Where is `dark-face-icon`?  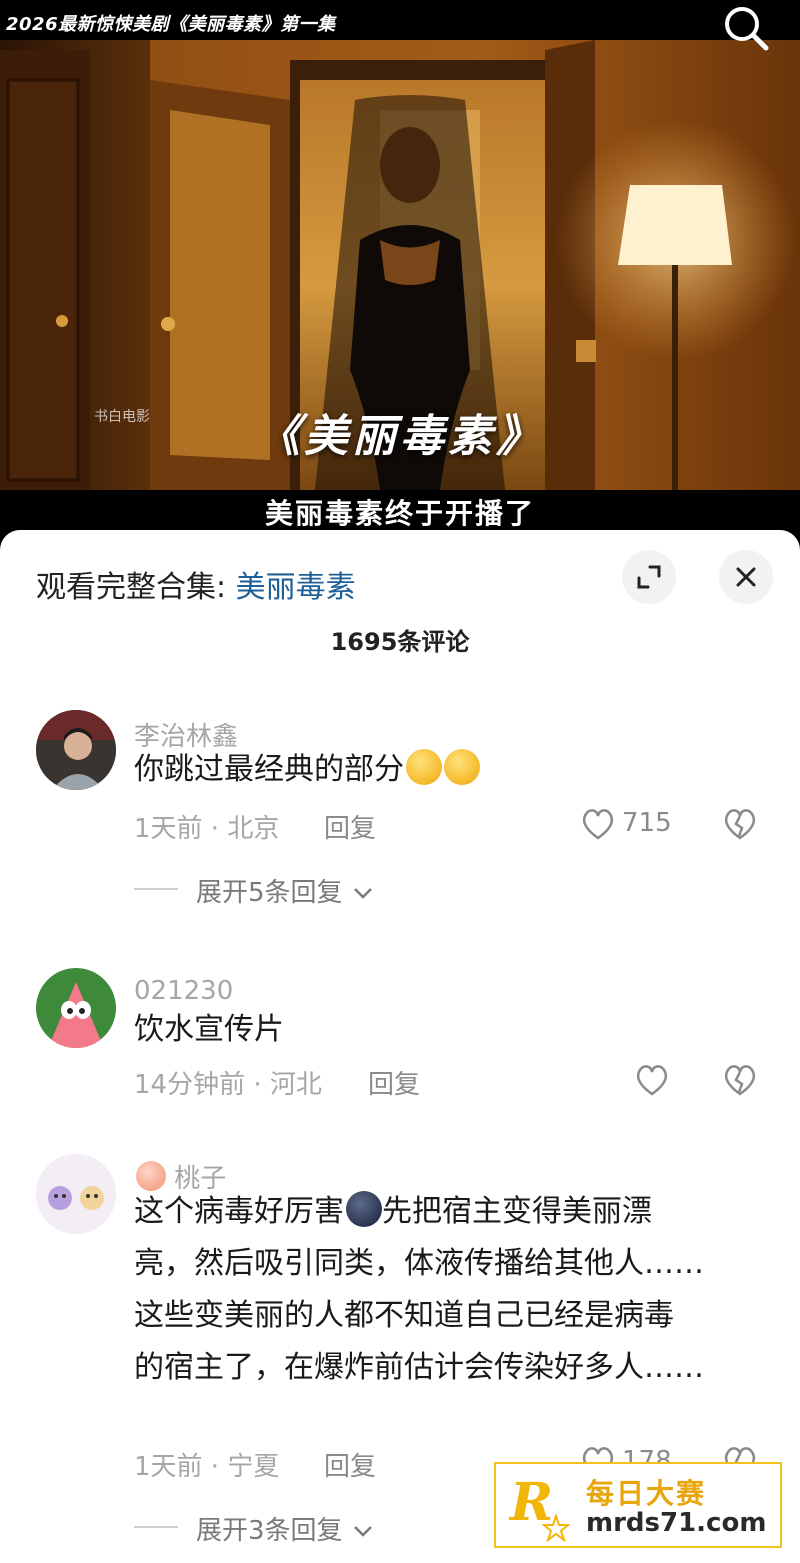
dark-face-icon is located at coordinates (364, 1209).